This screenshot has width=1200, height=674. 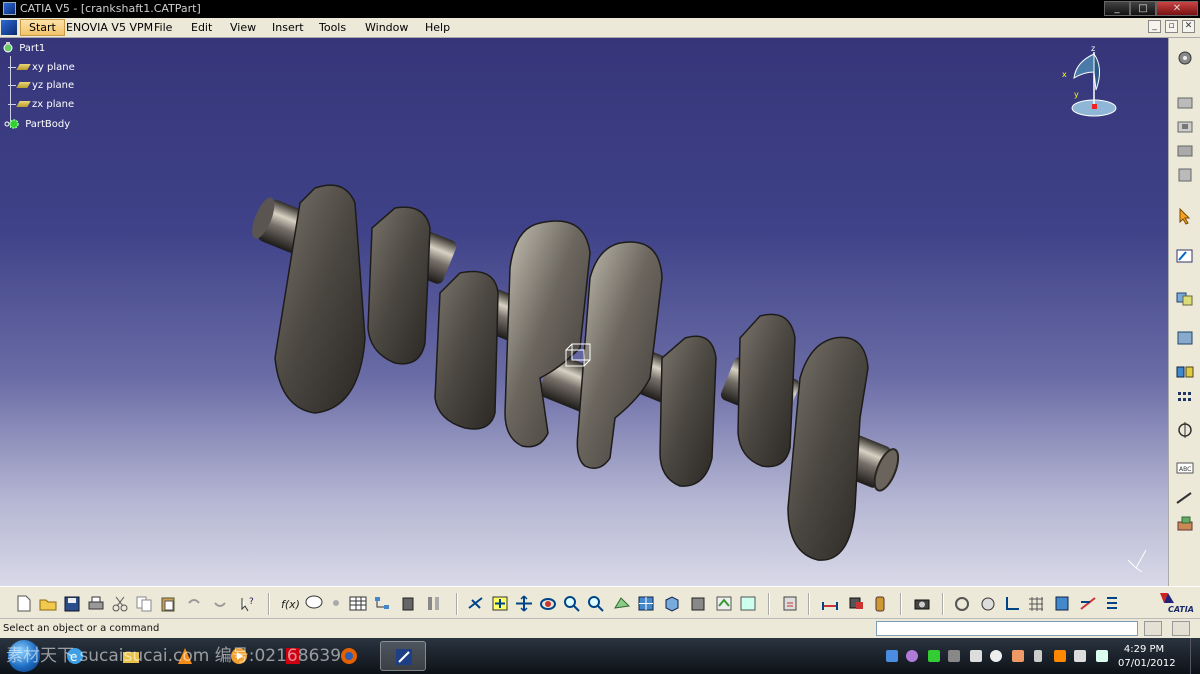 What do you see at coordinates (9, 27) in the screenshot?
I see `document-icon` at bounding box center [9, 27].